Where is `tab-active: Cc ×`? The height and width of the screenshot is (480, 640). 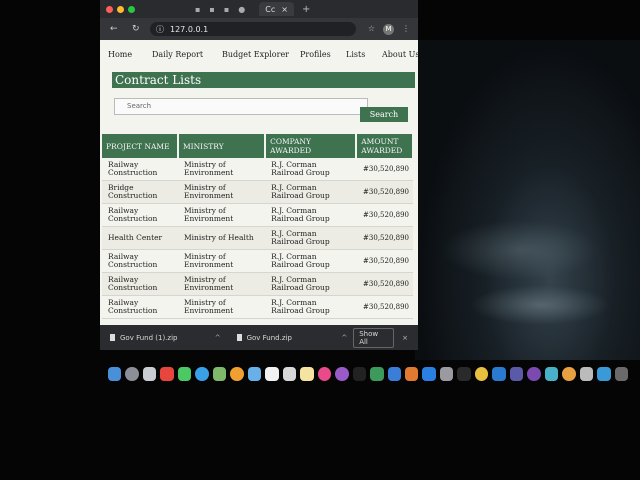 tab-active: Cc × is located at coordinates (276, 9).